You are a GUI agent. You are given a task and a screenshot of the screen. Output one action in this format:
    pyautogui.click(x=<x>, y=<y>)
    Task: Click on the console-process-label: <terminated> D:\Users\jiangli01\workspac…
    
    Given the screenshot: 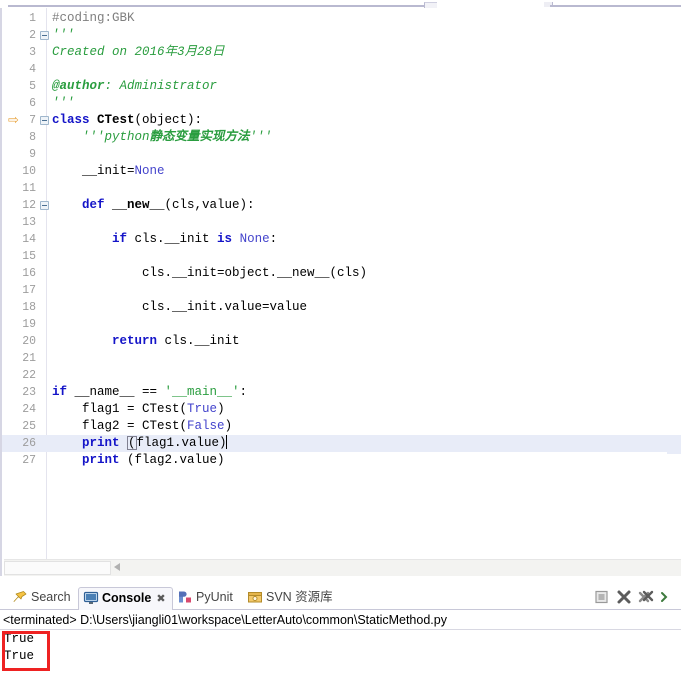 What is the action you would take?
    pyautogui.click(x=340, y=620)
    